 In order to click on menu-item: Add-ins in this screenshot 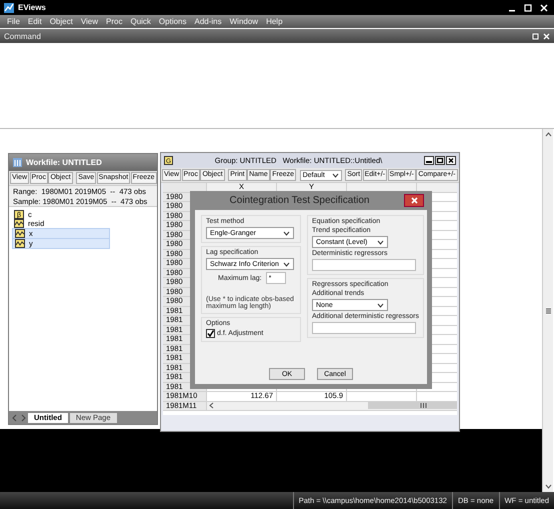, I will do `click(208, 21)`.